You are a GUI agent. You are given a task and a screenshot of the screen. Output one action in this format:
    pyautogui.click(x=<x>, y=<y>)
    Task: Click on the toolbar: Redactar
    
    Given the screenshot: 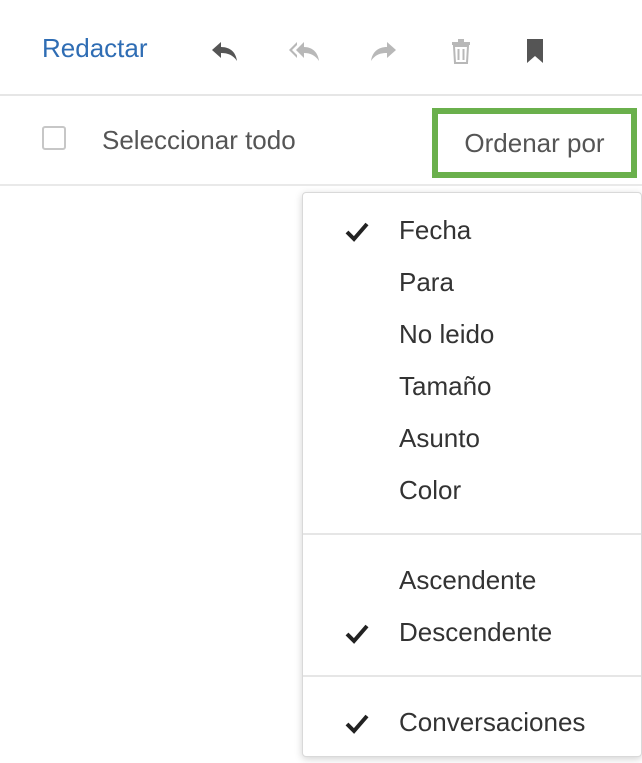 What is the action you would take?
    pyautogui.click(x=321, y=48)
    